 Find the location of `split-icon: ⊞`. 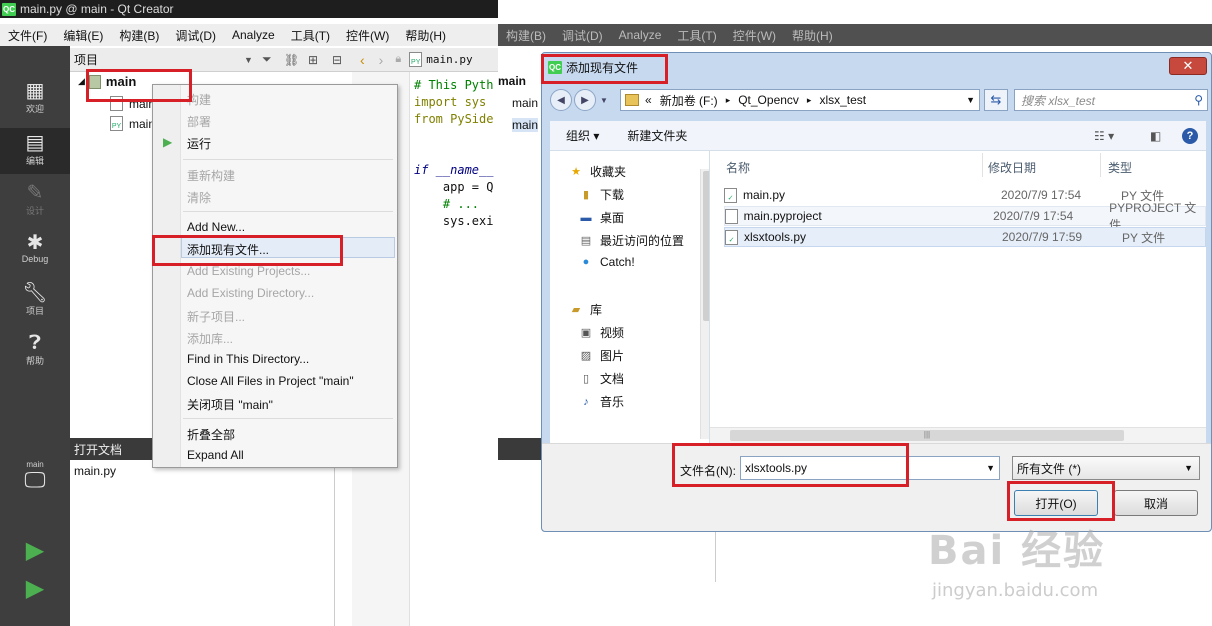

split-icon: ⊞ is located at coordinates (313, 60).